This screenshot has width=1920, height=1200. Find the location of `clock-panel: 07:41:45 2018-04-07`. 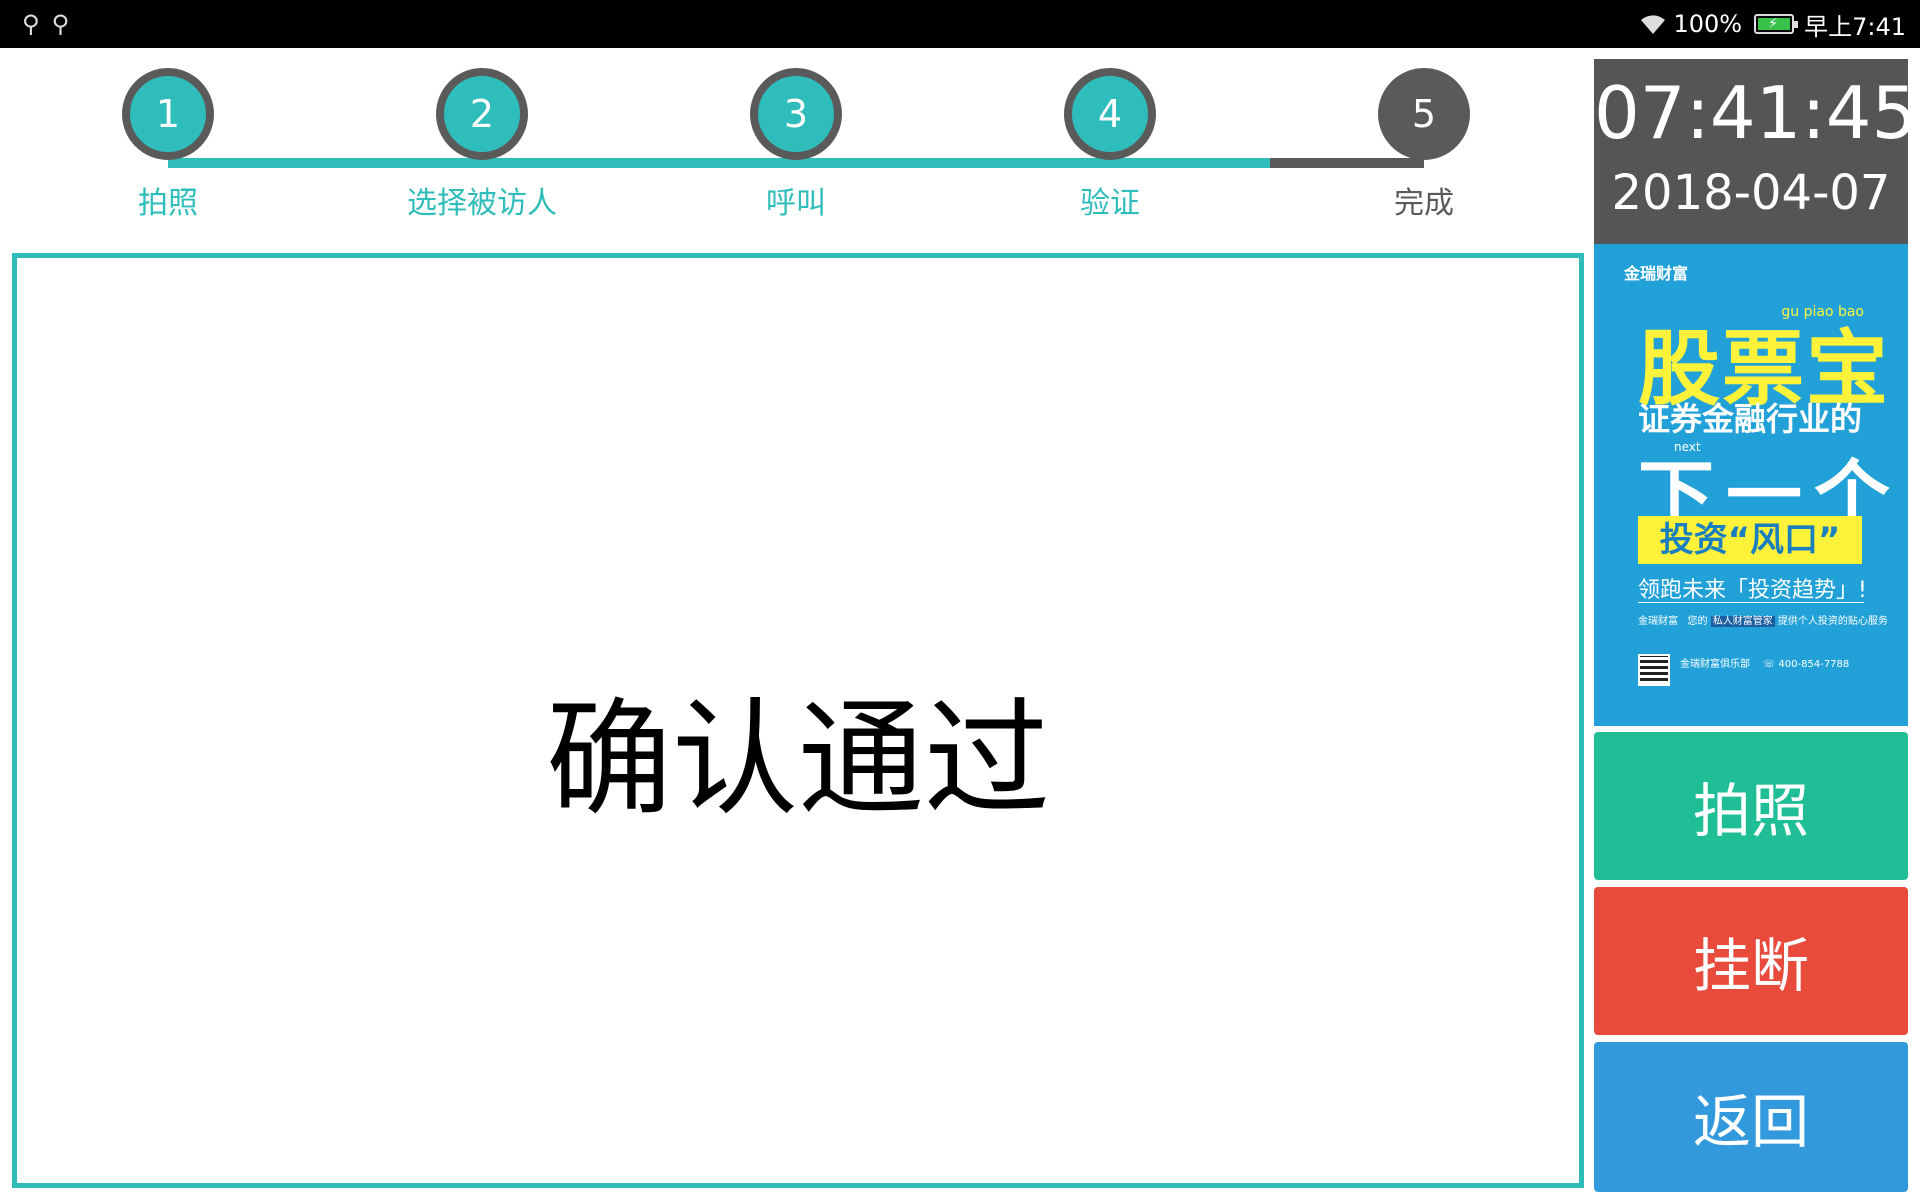

clock-panel: 07:41:45 2018-04-07 is located at coordinates (1756, 151).